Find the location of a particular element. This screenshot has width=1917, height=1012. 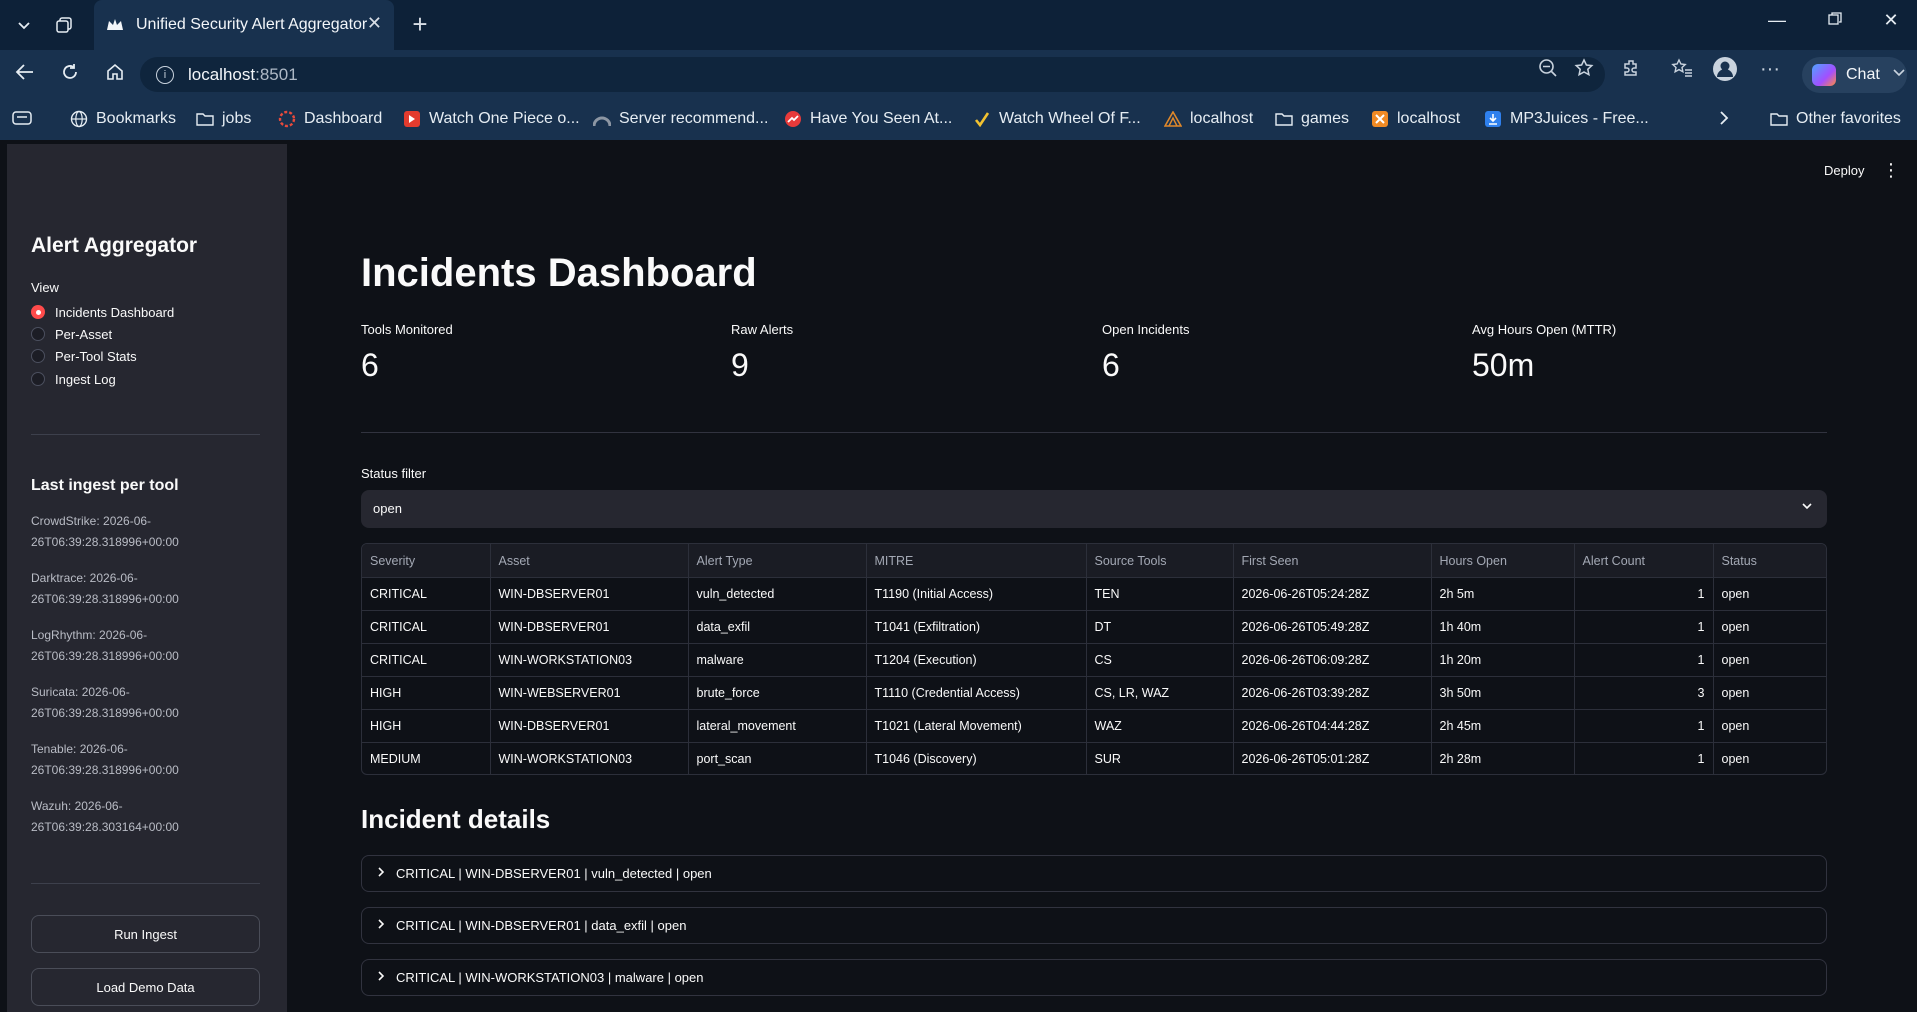

tab-actions-icon is located at coordinates (22, 118).